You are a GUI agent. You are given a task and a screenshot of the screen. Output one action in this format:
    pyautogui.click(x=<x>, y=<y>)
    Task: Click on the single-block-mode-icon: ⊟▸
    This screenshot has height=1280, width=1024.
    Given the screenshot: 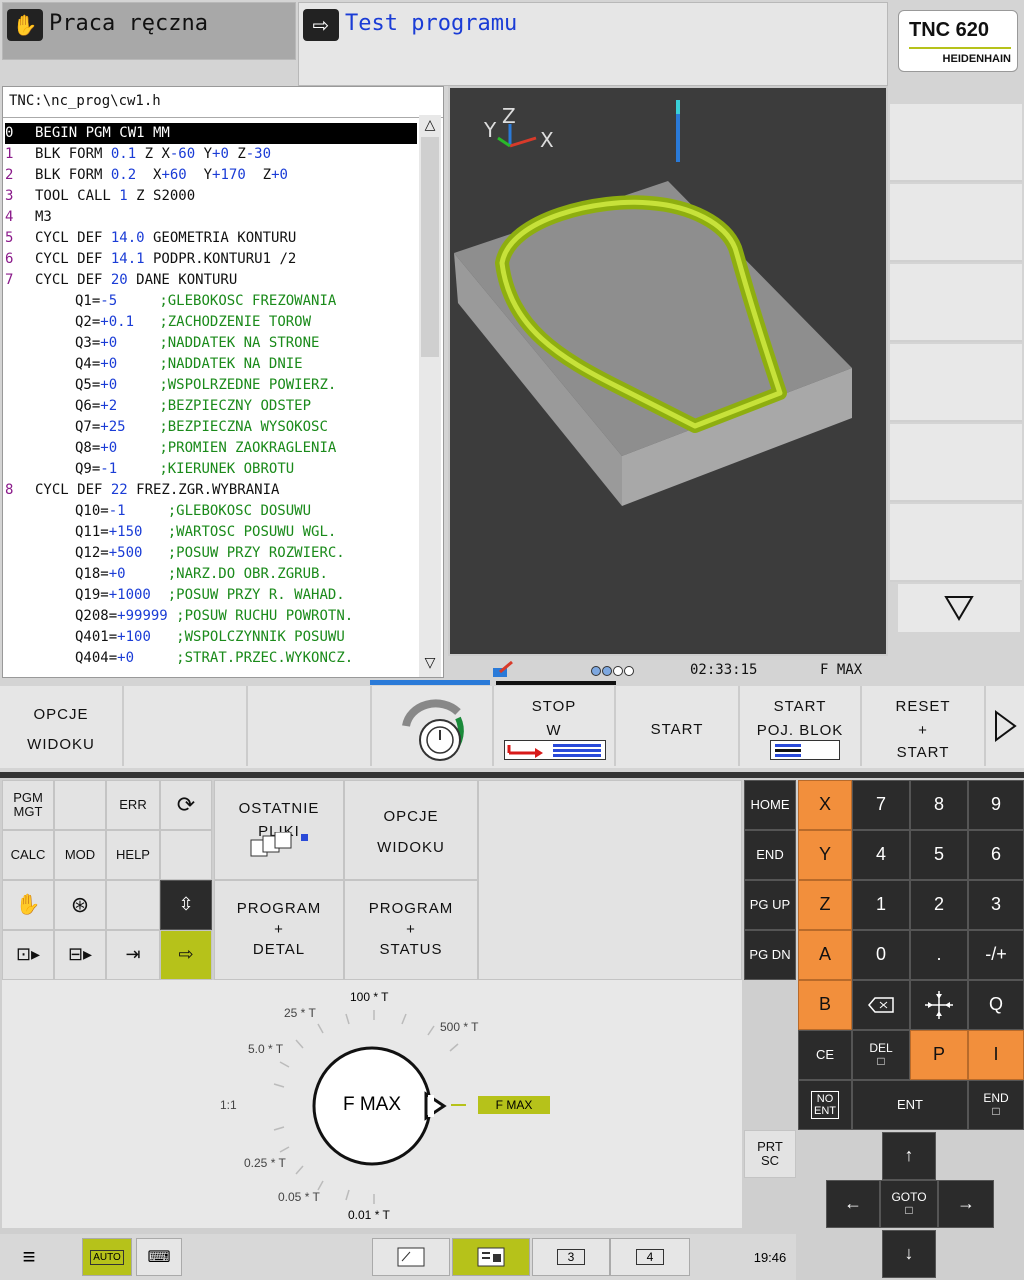 What is the action you would take?
    pyautogui.click(x=80, y=955)
    